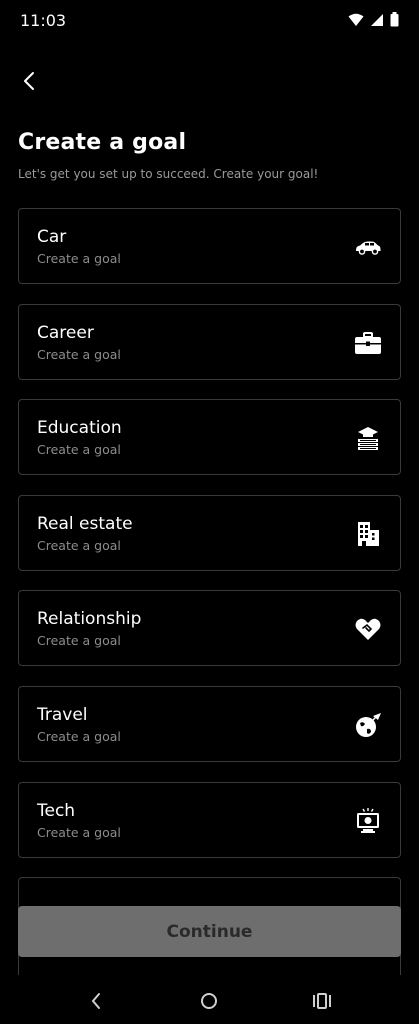 The width and height of the screenshot is (419, 1024). Describe the element at coordinates (102, 142) in the screenshot. I see `page-title: Create a goal` at that location.